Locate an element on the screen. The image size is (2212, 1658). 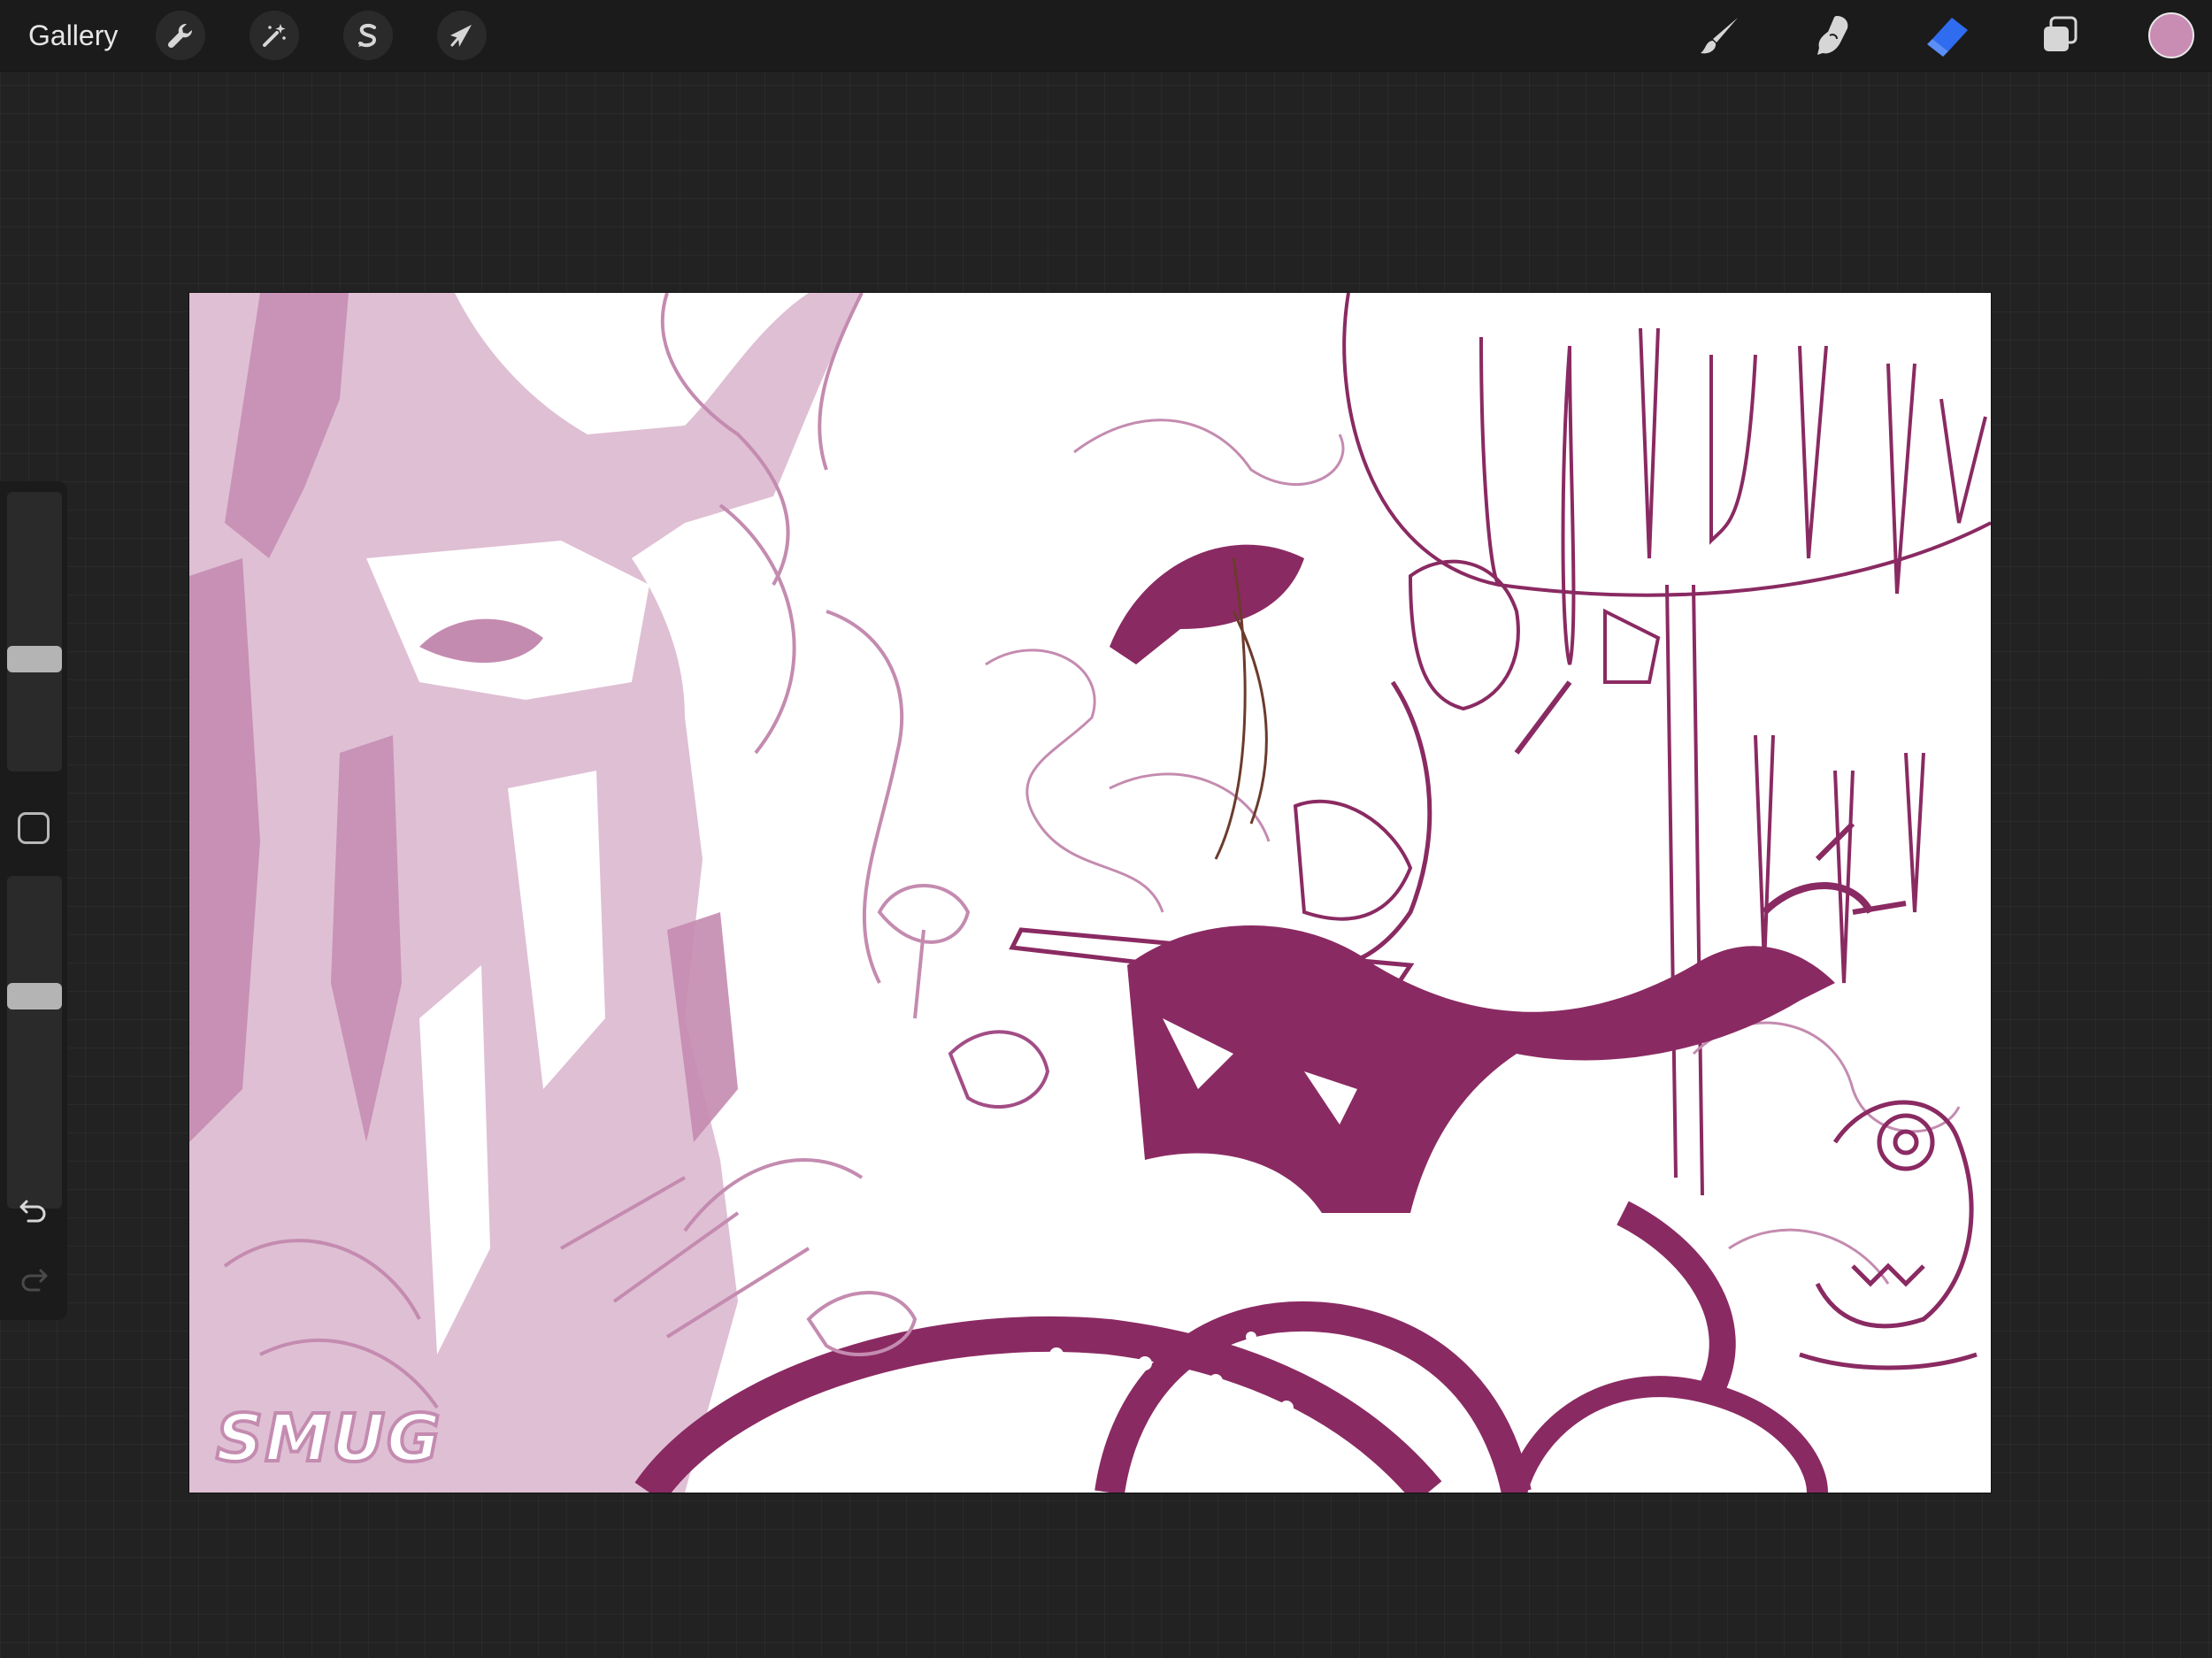
brush-size-slider is located at coordinates (34, 631).